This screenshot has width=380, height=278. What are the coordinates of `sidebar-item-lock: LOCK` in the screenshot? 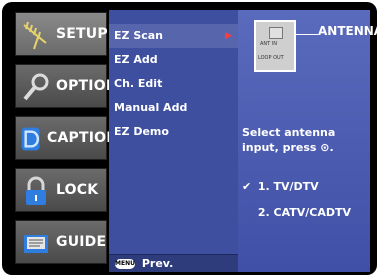 It's located at (61, 190).